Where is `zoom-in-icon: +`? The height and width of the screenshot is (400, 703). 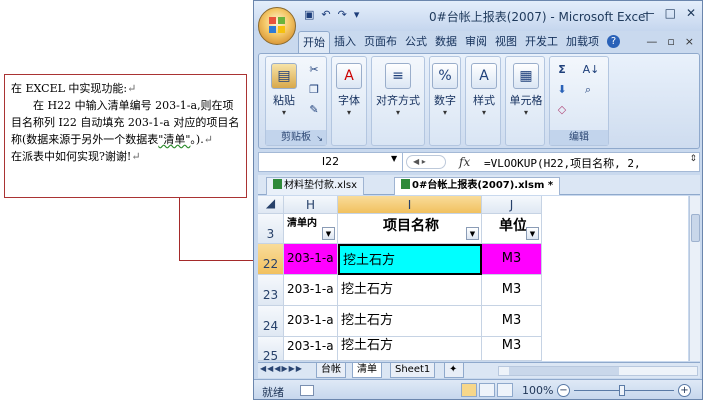 zoom-in-icon: + is located at coordinates (684, 390).